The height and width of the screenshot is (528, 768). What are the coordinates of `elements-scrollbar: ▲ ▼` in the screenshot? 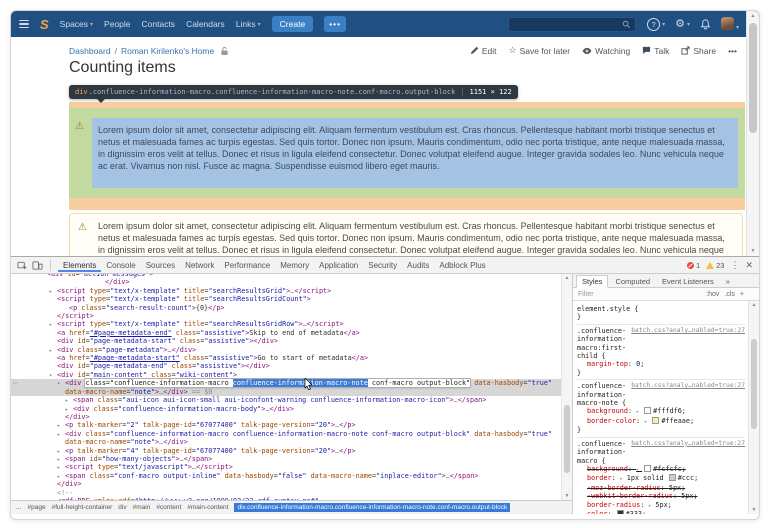 It's located at (566, 387).